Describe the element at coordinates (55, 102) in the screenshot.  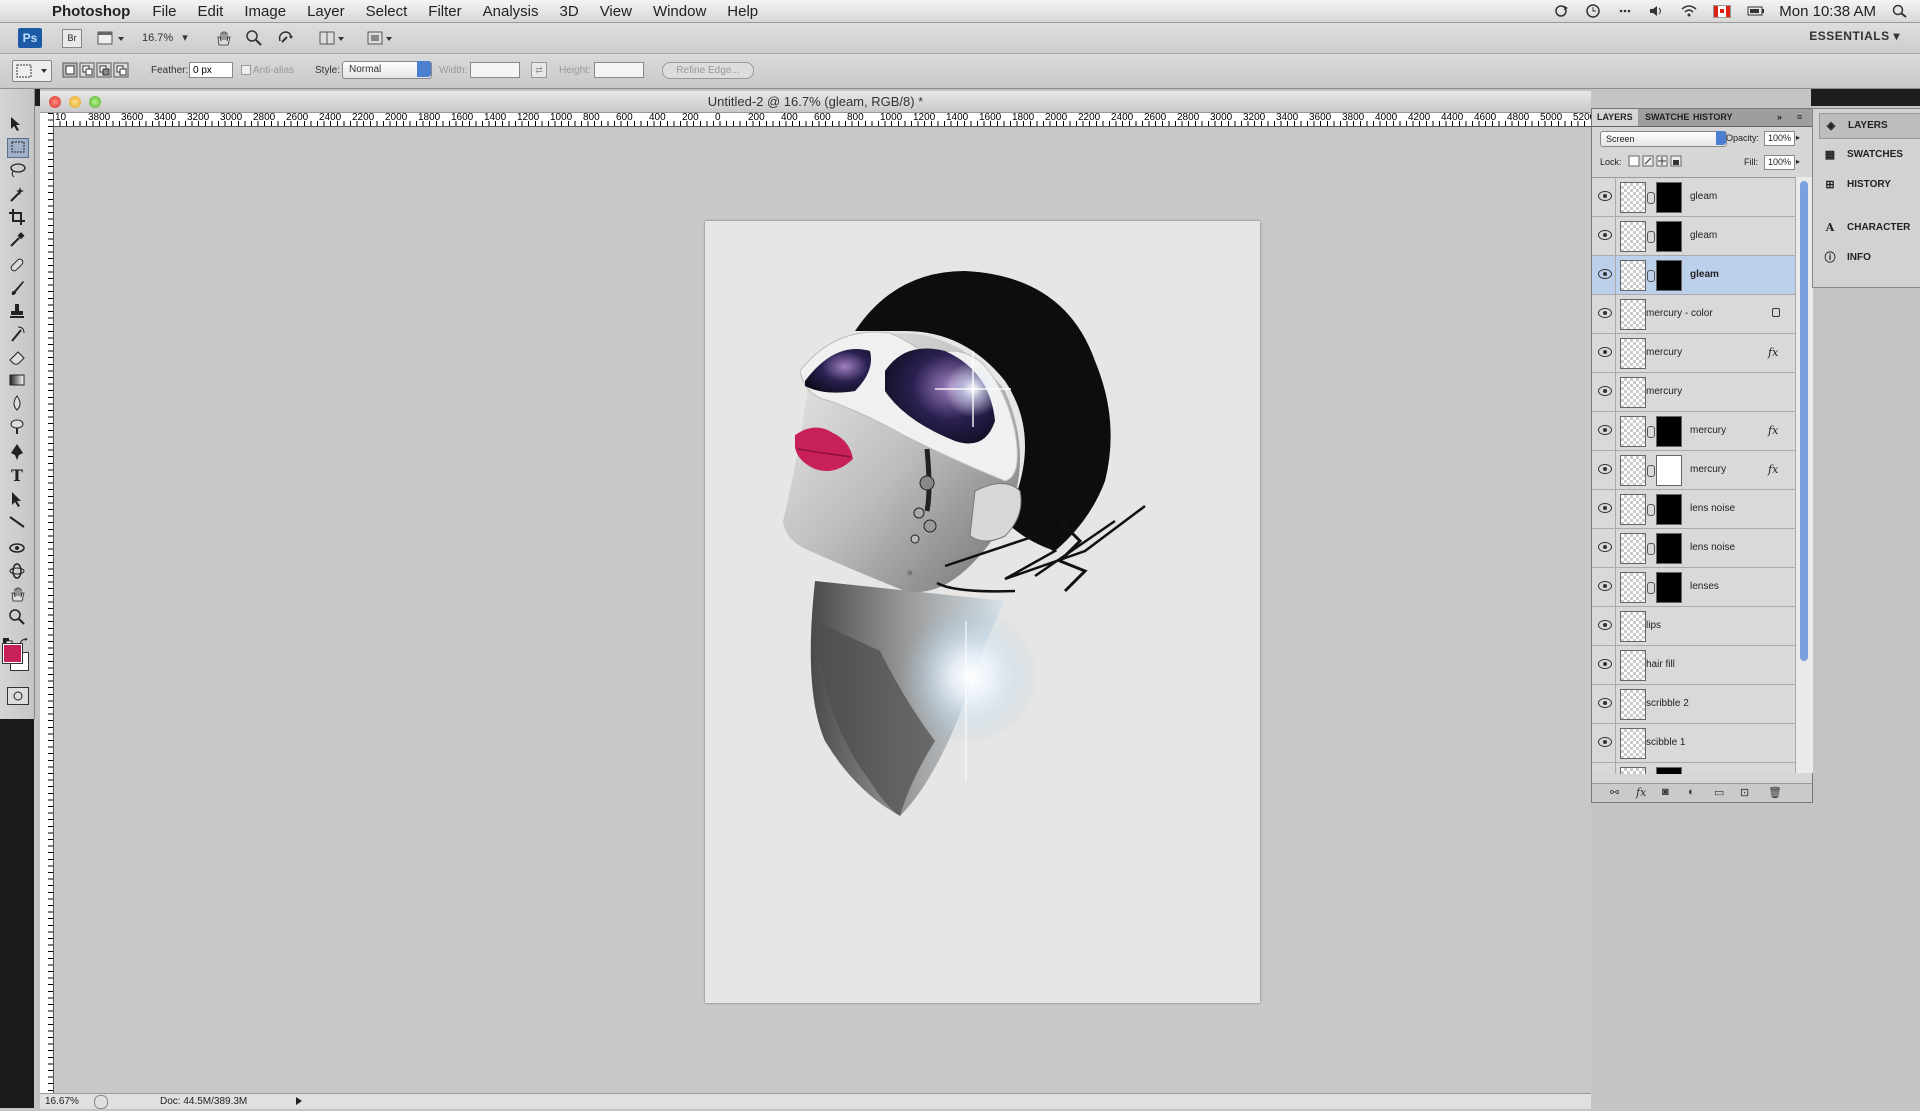
I see `close-window-button` at that location.